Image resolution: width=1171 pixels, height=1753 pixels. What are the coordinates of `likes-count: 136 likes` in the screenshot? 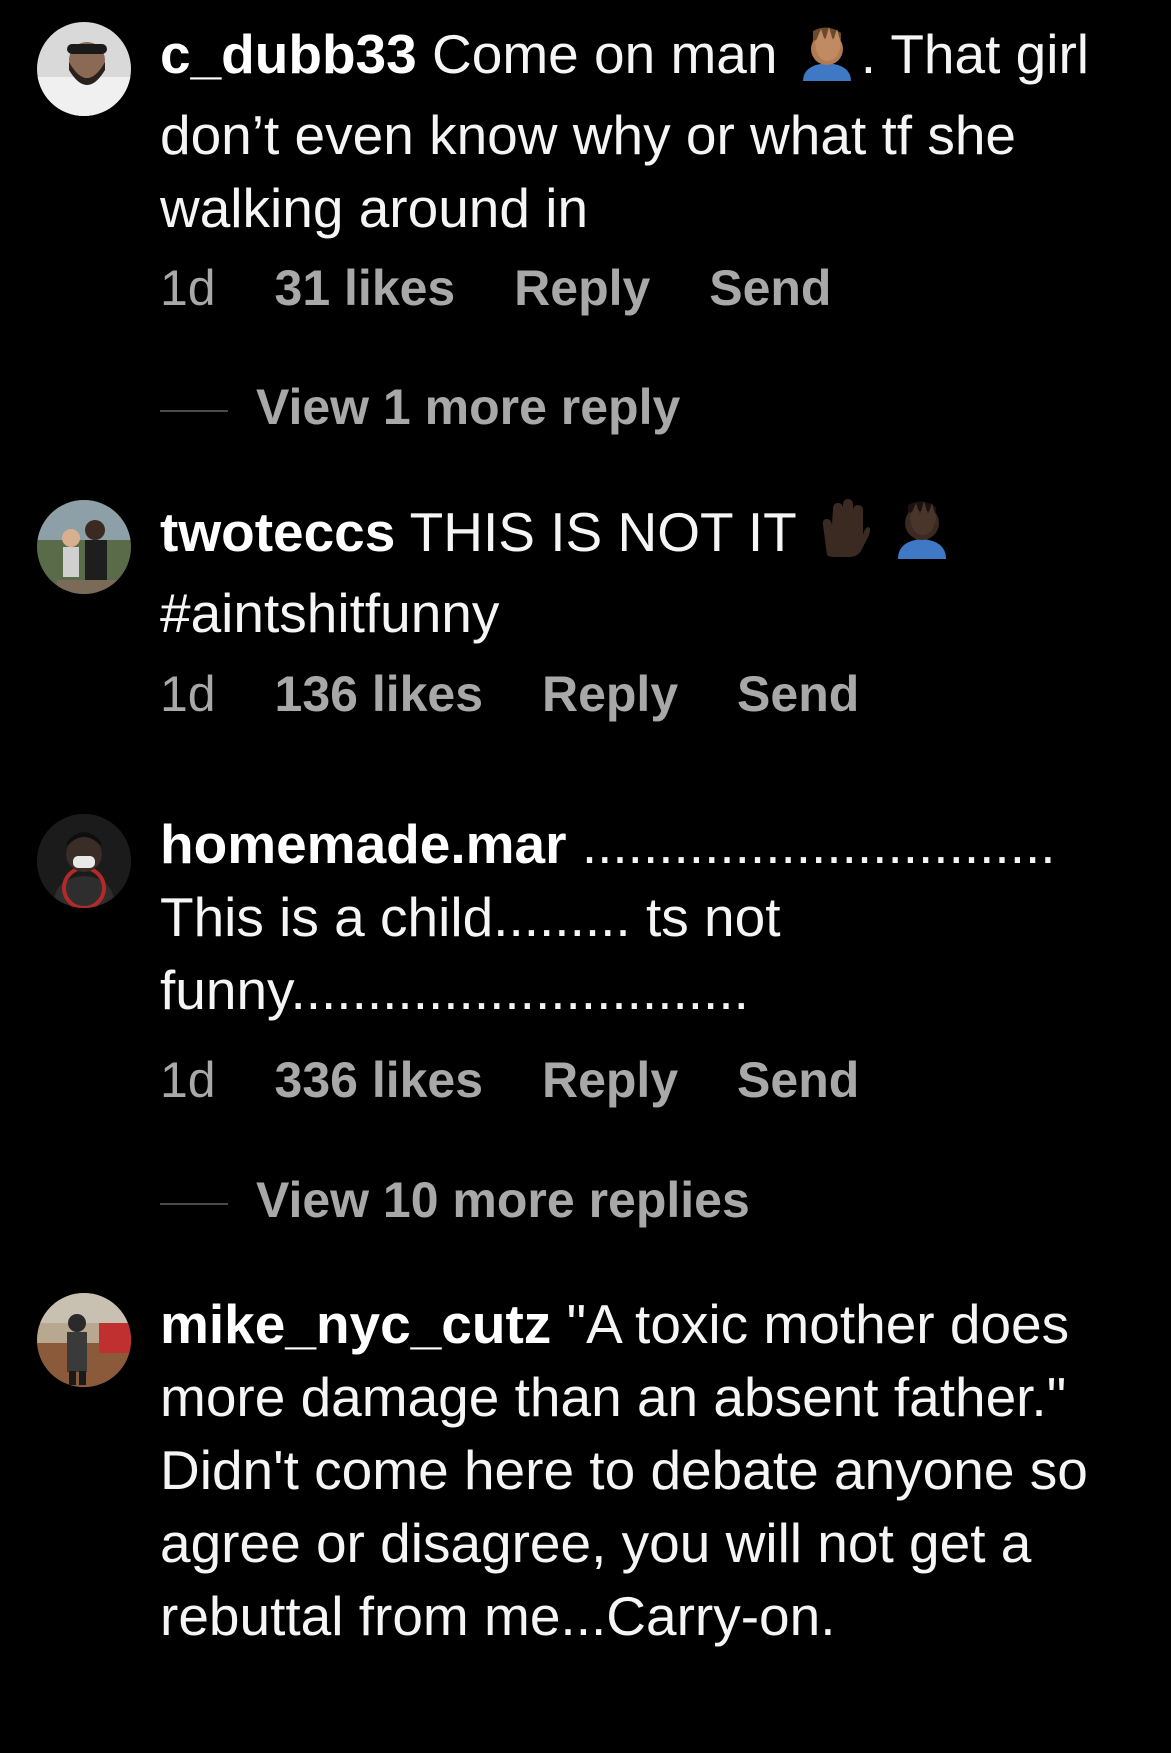 It's located at (379, 694).